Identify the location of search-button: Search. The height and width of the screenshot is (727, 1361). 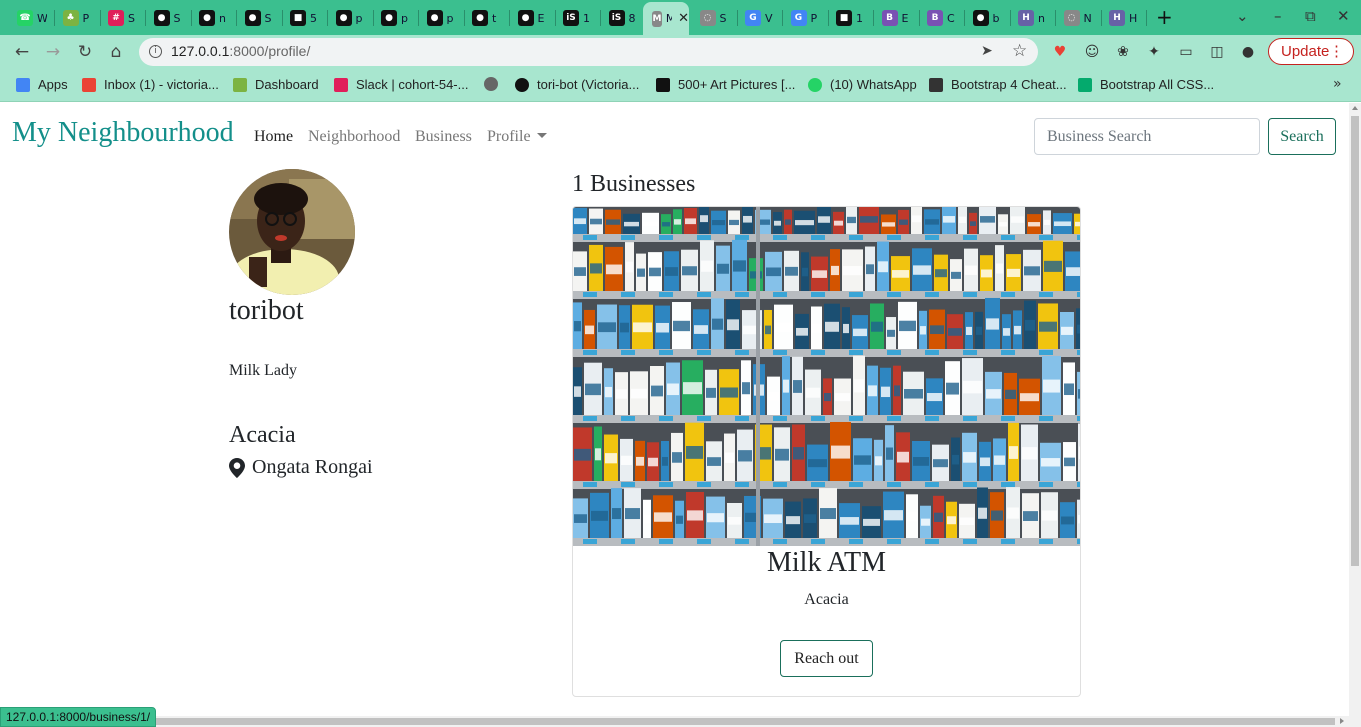
(1302, 136).